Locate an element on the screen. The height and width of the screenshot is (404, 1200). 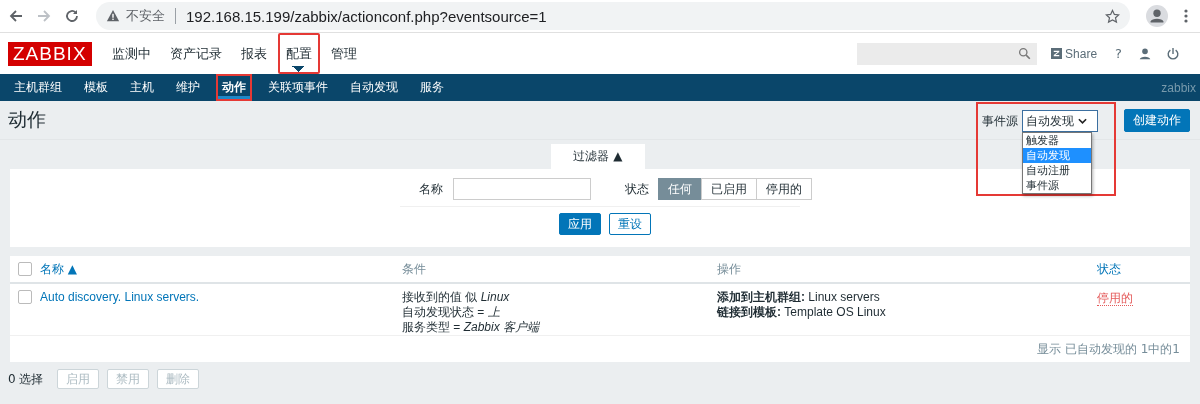
chevron-down-icon is located at coordinates (1082, 121).